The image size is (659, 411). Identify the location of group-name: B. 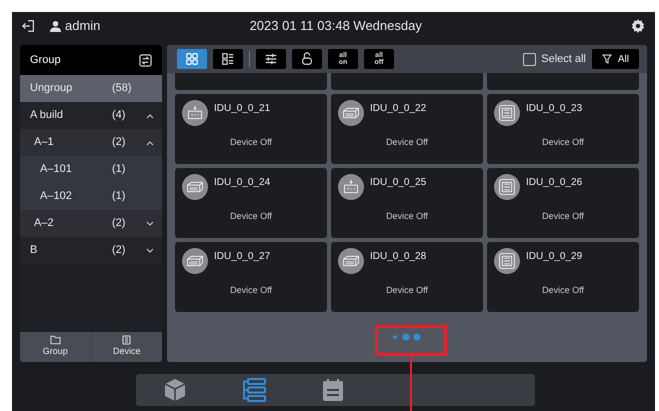
(34, 250).